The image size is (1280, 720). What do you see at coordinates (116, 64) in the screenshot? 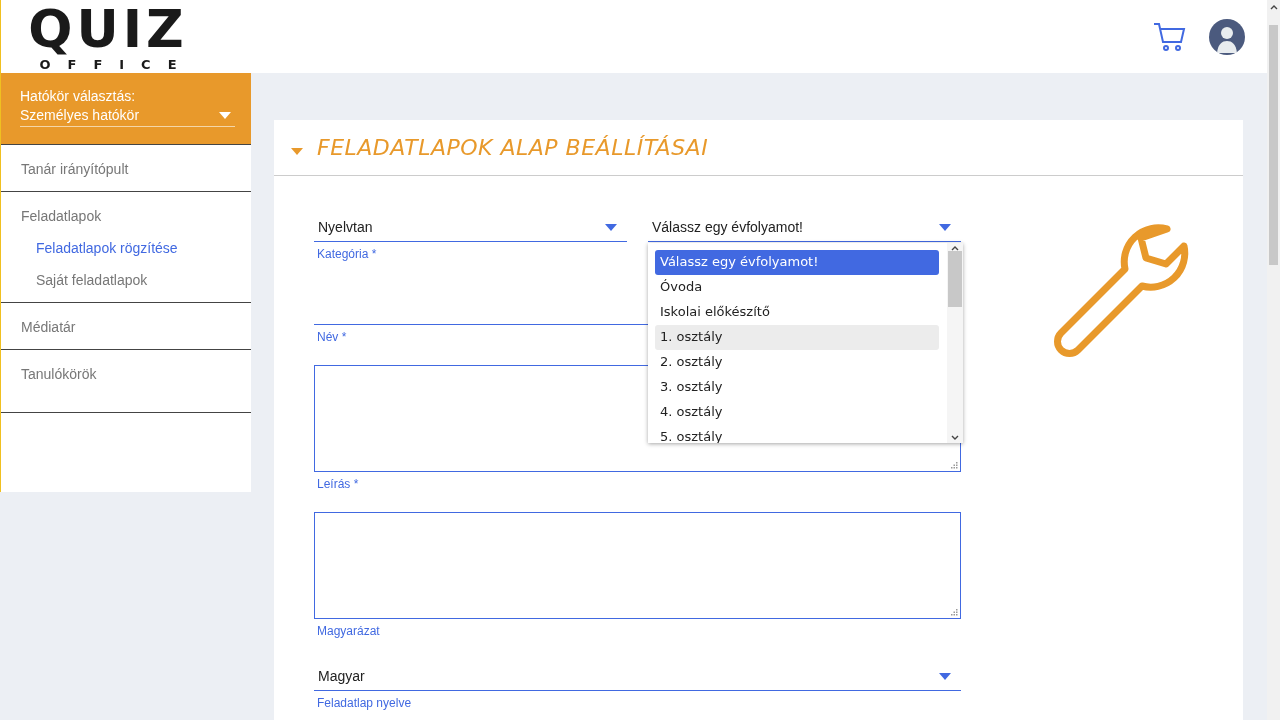
I see `logo-subtitle: OFFICE` at bounding box center [116, 64].